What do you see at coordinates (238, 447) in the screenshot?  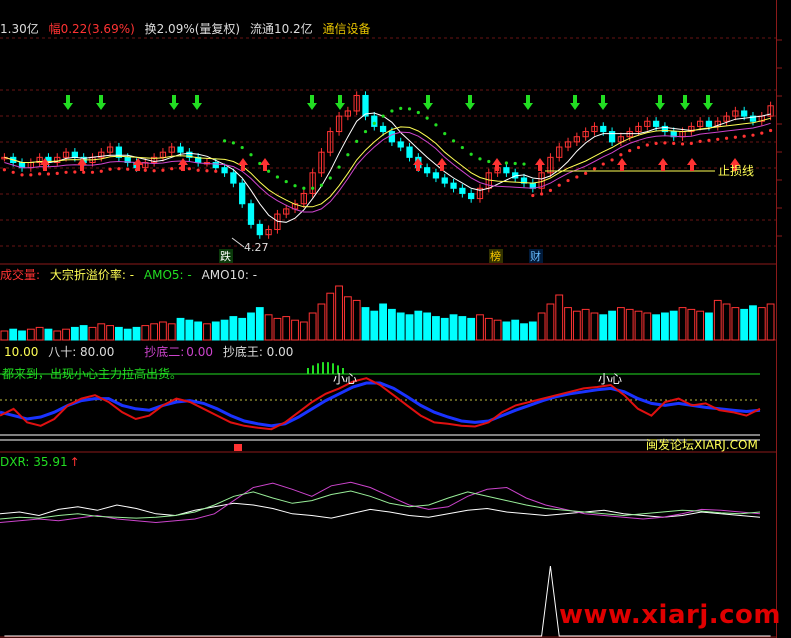 I see `signal-block` at bounding box center [238, 447].